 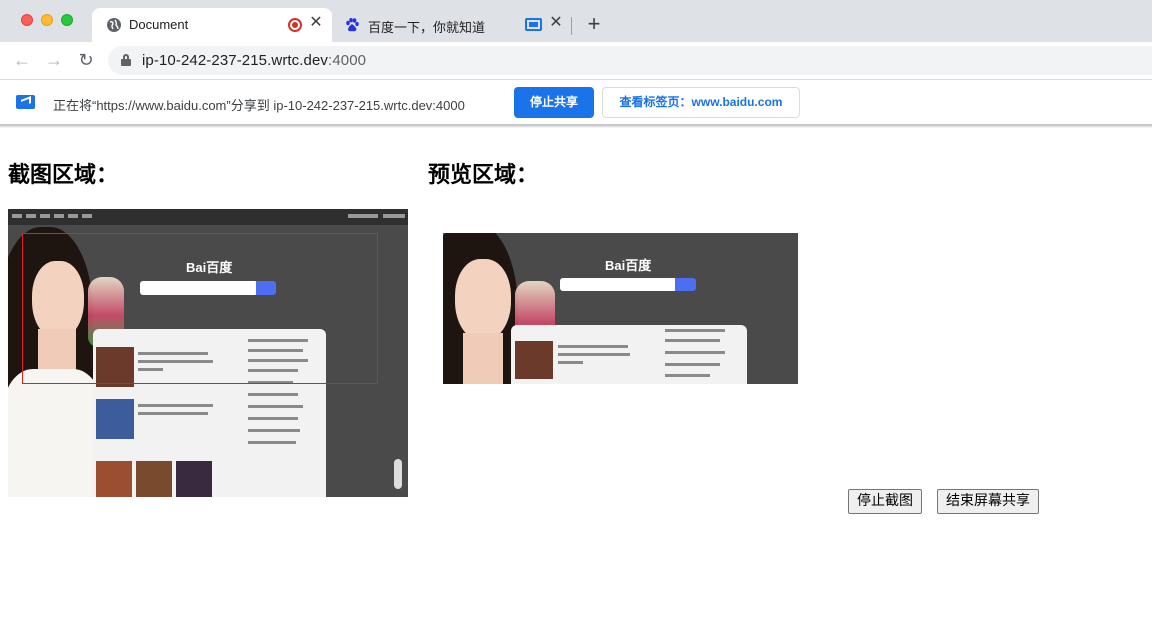 What do you see at coordinates (63, 174) in the screenshot?
I see `capture-area-heading: 截图区域：` at bounding box center [63, 174].